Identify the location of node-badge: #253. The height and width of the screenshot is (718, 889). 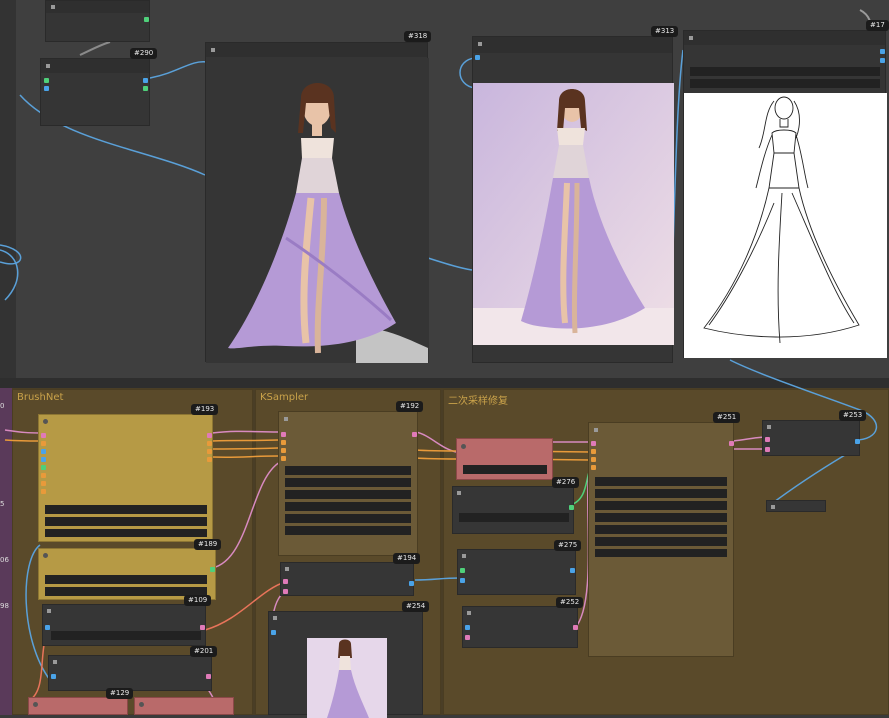
(853, 415).